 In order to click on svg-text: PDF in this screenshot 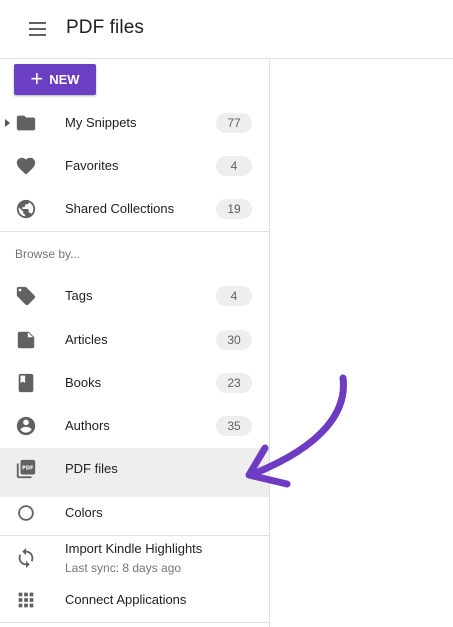, I will do `click(28, 468)`.